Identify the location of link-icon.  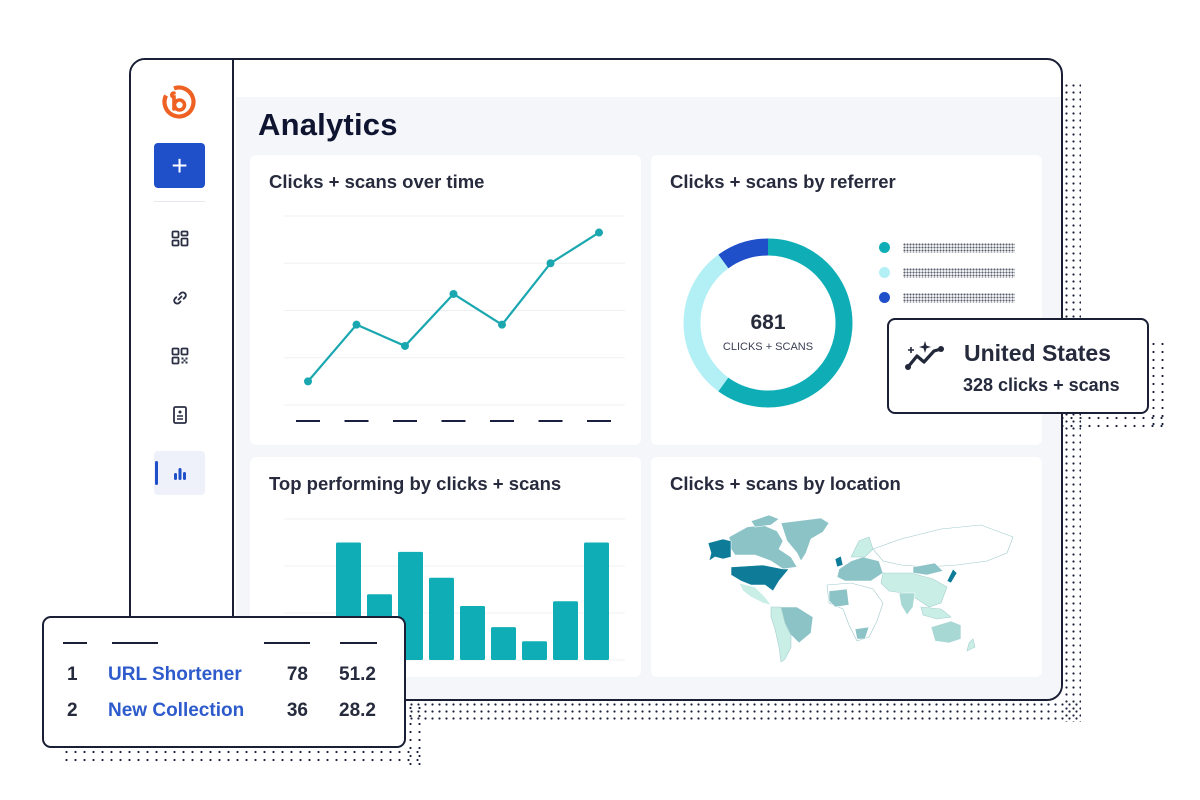
(179, 298).